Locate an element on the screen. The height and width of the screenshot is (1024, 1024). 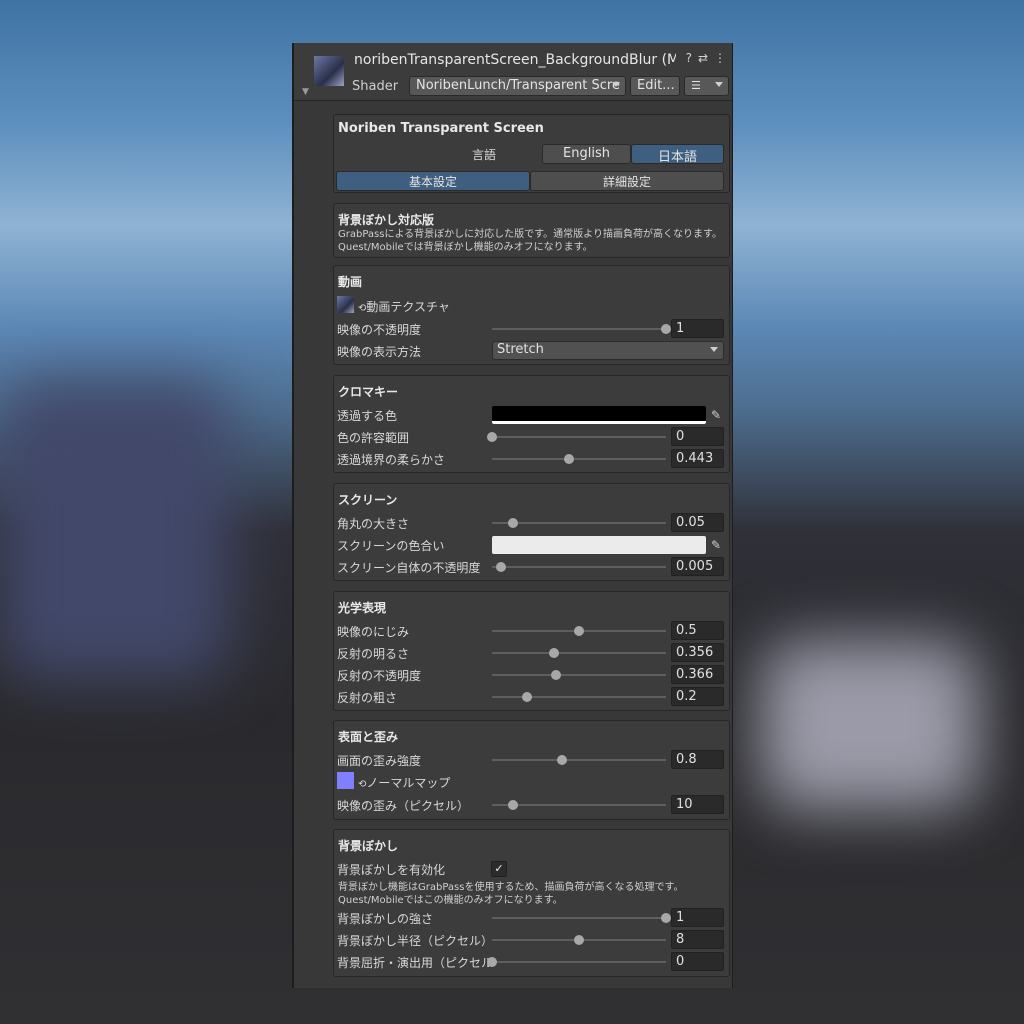
video-opacity-row: 映像の不透明度 1 is located at coordinates (531, 329).